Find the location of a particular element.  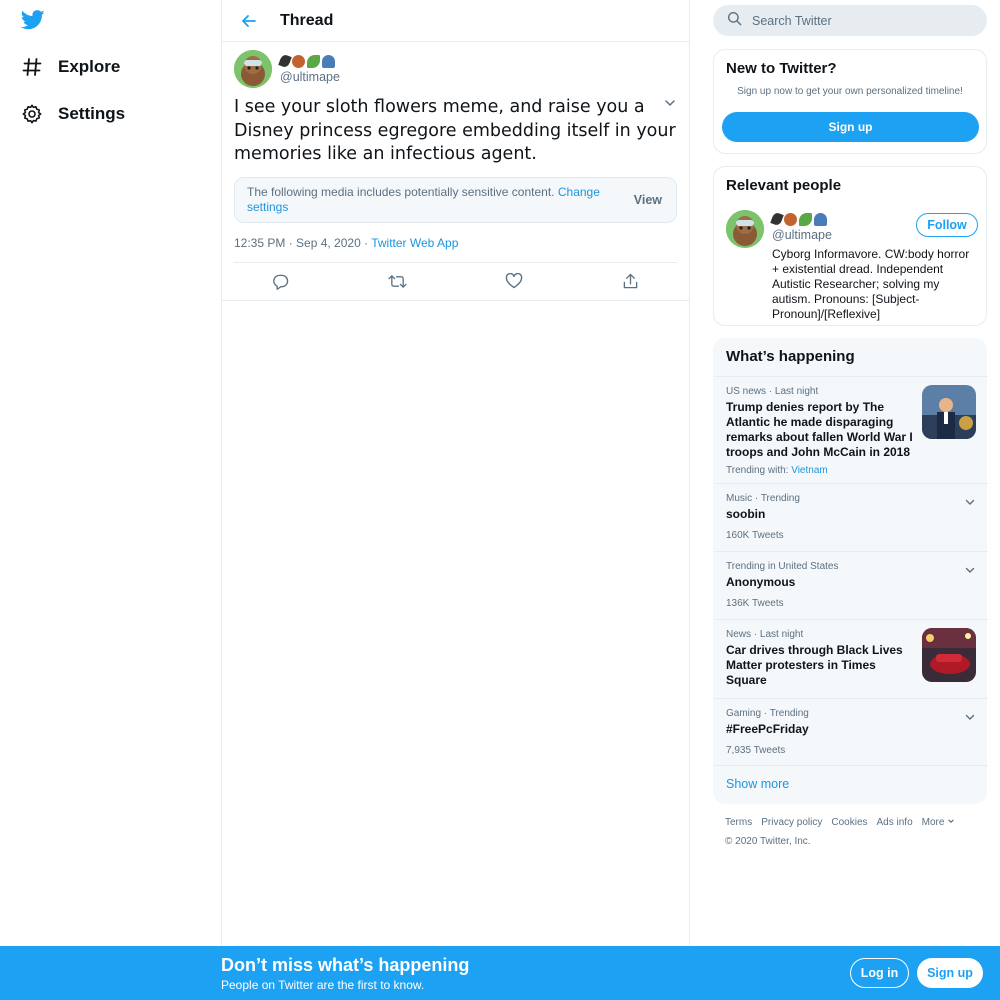

footer-more-label: More is located at coordinates (933, 822).